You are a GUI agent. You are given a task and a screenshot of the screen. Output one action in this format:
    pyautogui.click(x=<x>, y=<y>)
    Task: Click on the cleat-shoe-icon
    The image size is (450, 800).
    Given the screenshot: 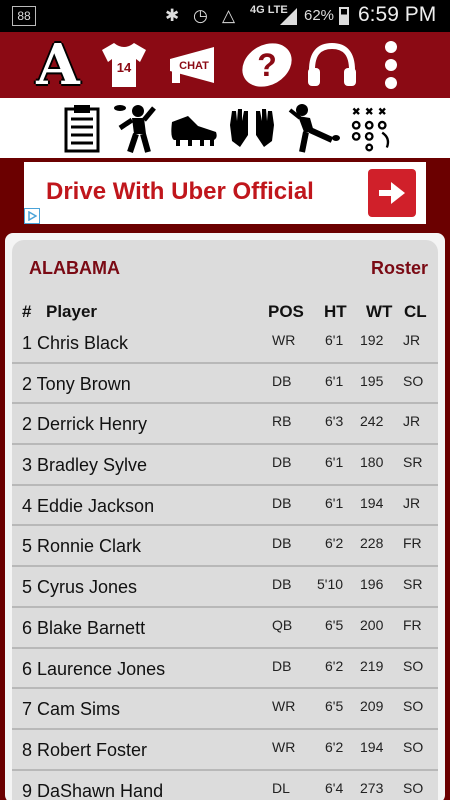 What is the action you would take?
    pyautogui.click(x=194, y=128)
    